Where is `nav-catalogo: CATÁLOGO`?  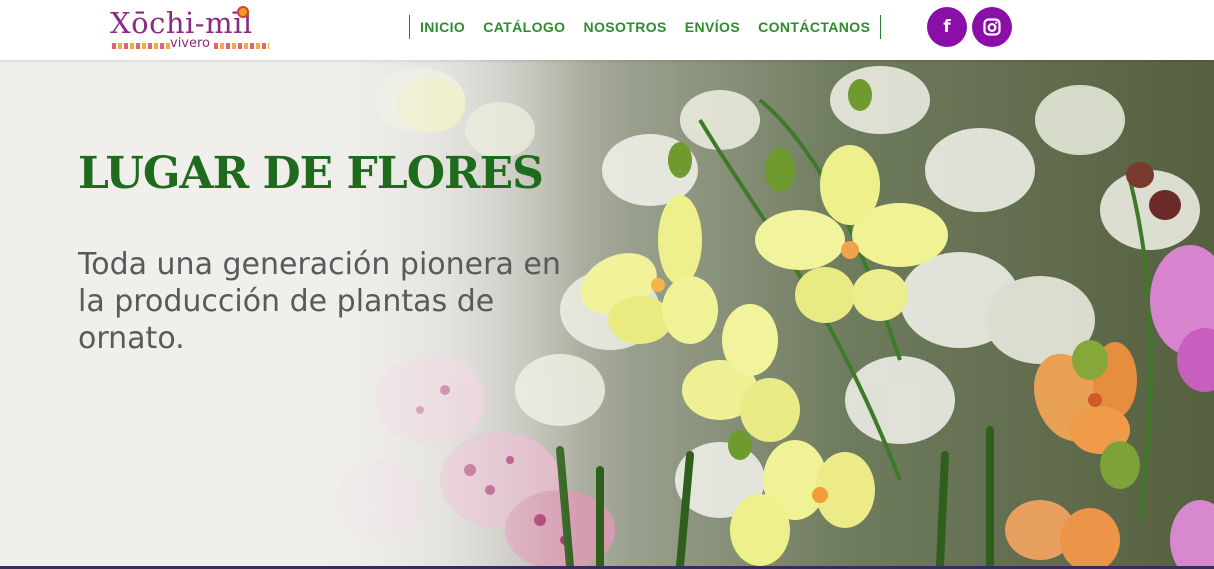
nav-catalogo: CATÁLOGO is located at coordinates (524, 27).